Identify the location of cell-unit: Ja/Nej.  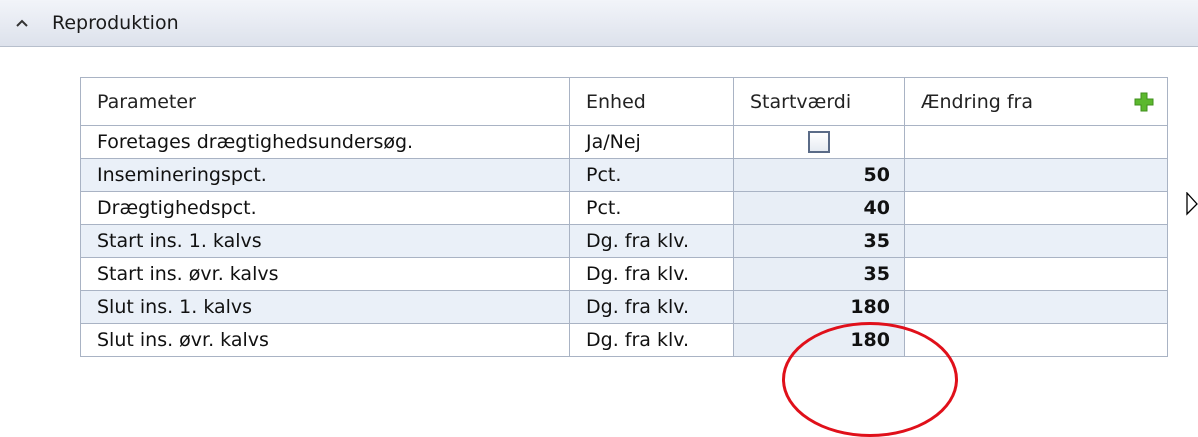
(651, 142).